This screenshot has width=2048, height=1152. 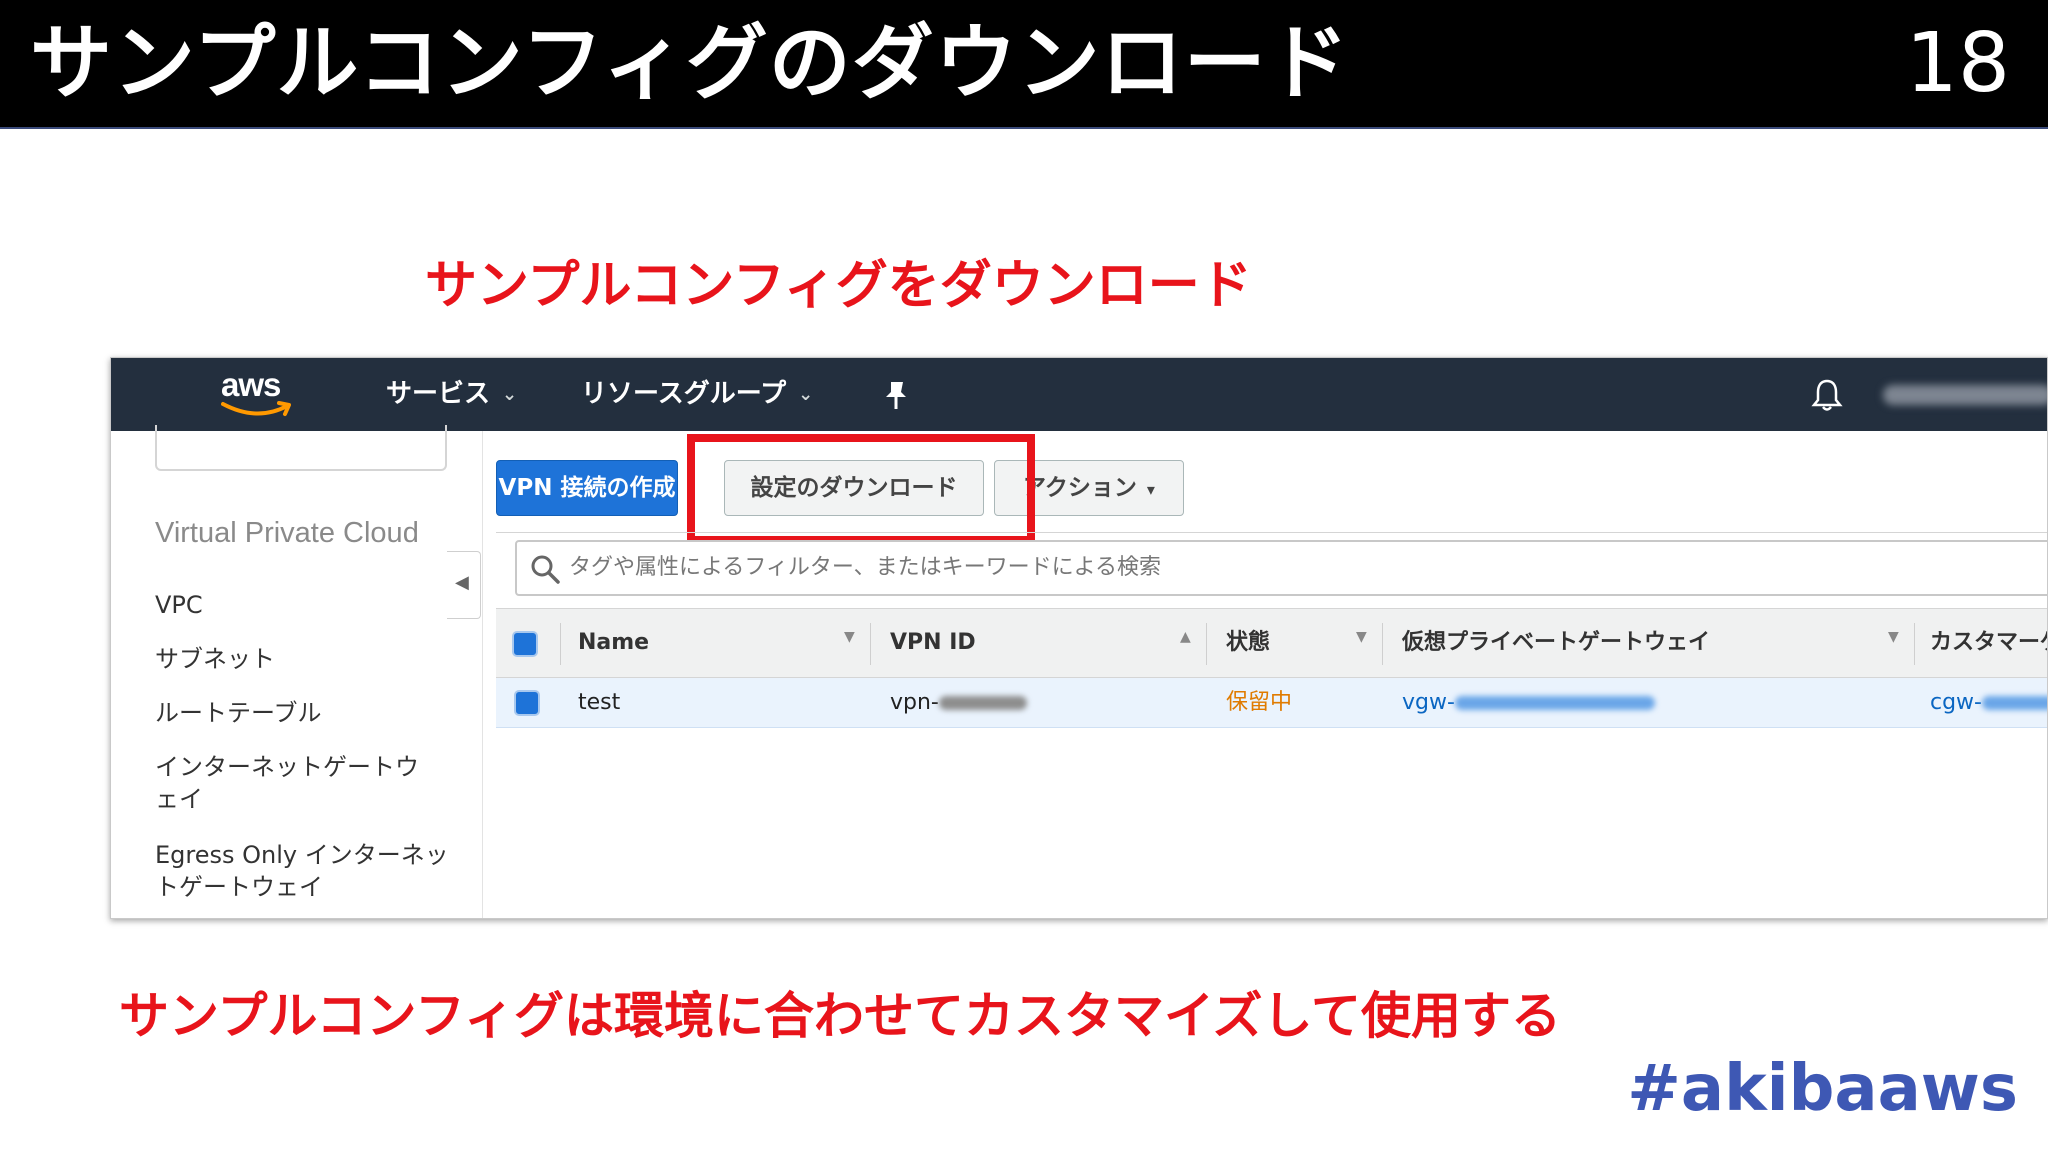 What do you see at coordinates (1079, 394) in the screenshot?
I see `aws-nav-bar: aws サービス ⌄ リソースグループ ⌄` at bounding box center [1079, 394].